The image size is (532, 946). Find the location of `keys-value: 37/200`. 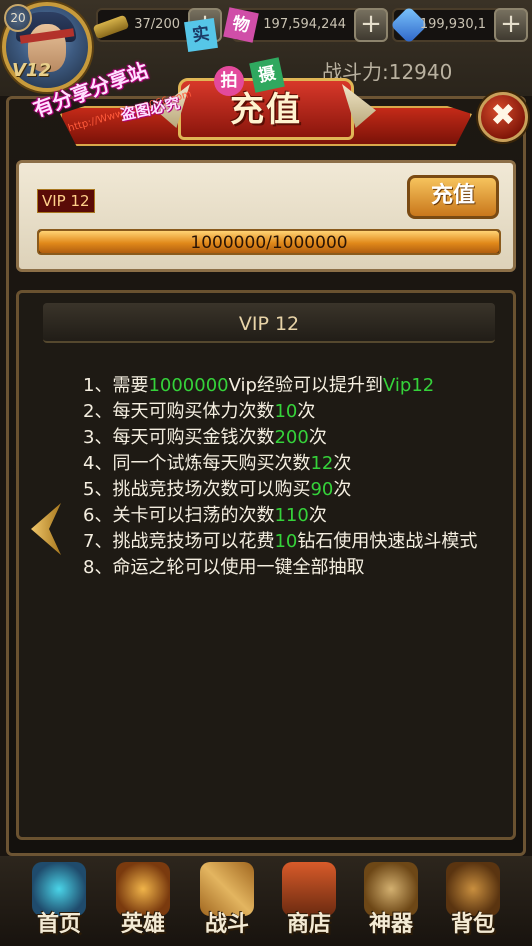

keys-value: 37/200 is located at coordinates (157, 24).